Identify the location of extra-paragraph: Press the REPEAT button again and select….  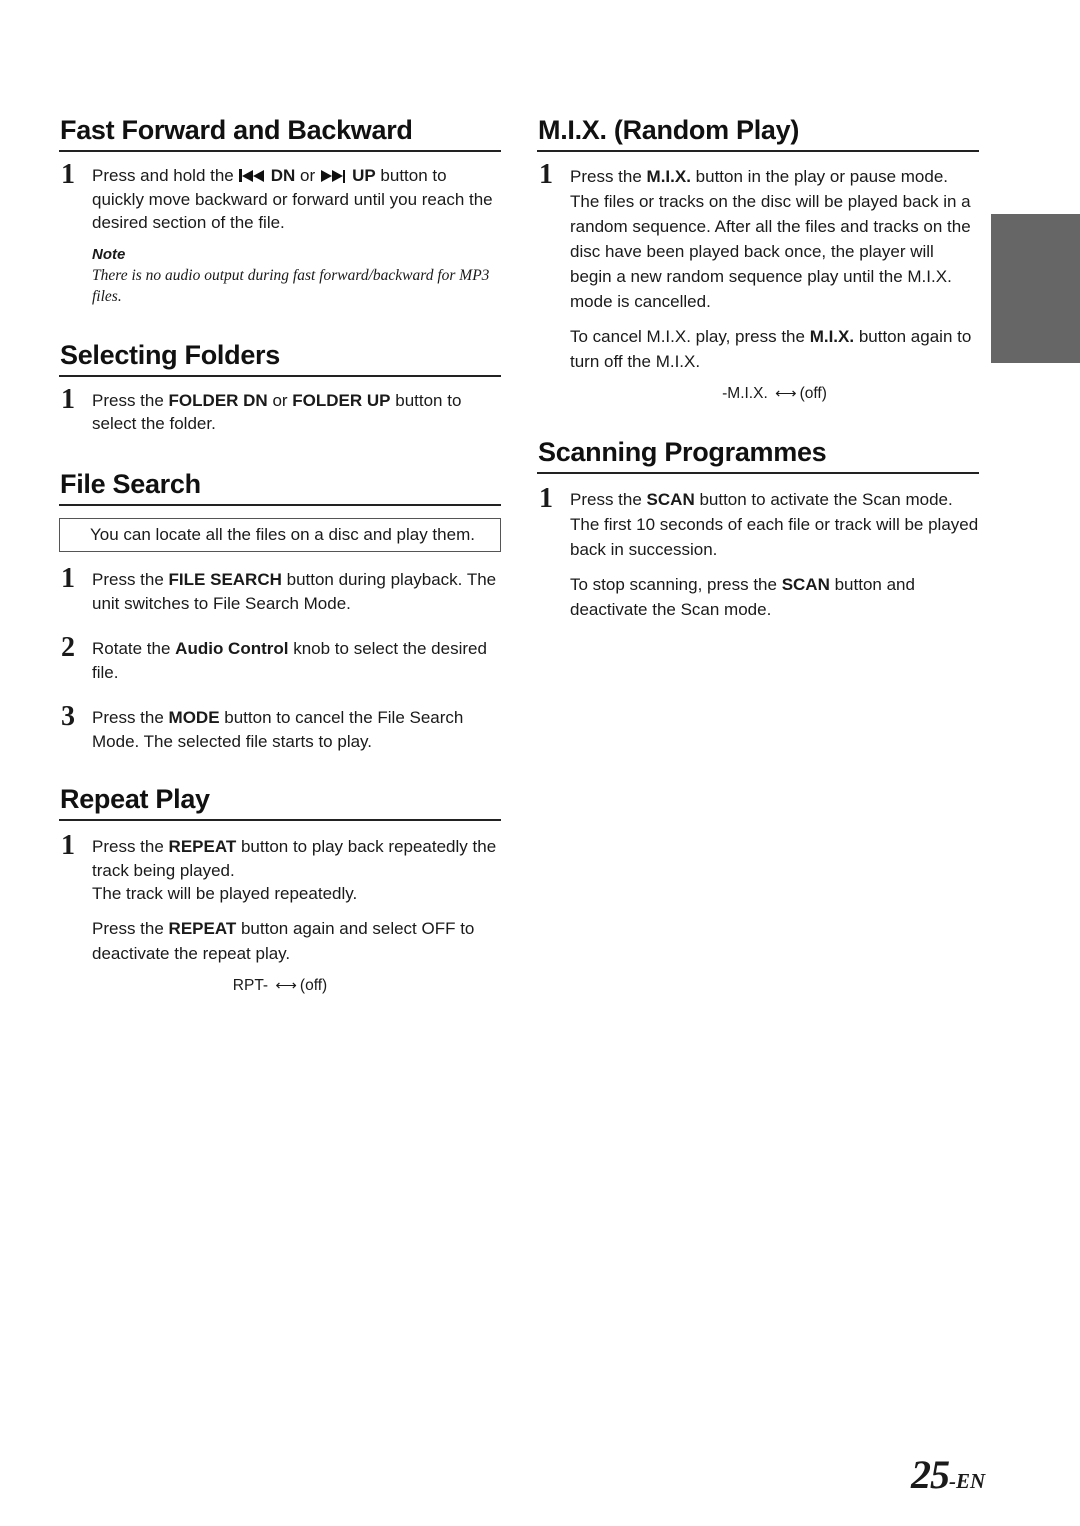
(280, 941).